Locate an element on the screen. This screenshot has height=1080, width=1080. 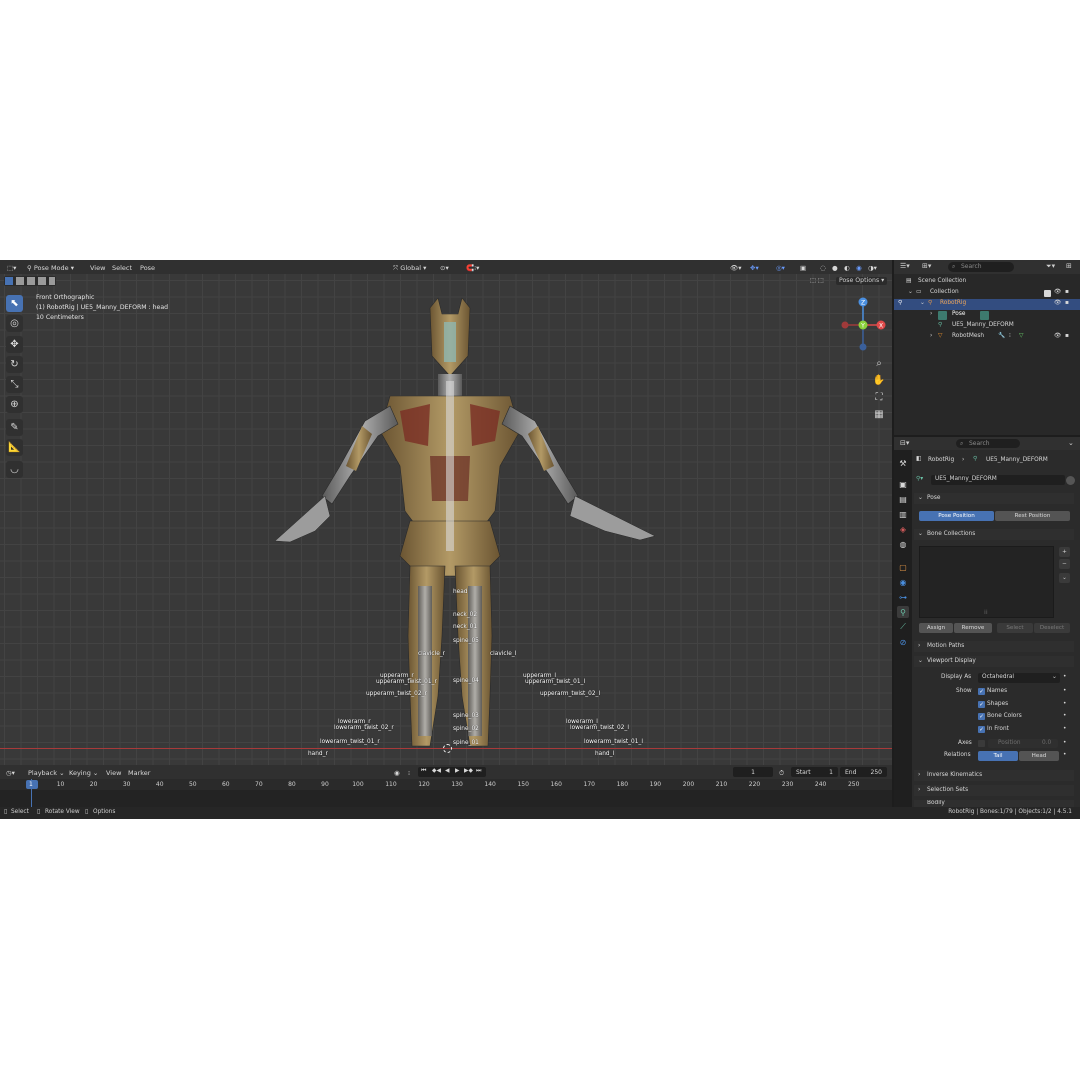
shading-rendered-icon: ◉ is located at coordinates (859, 268).